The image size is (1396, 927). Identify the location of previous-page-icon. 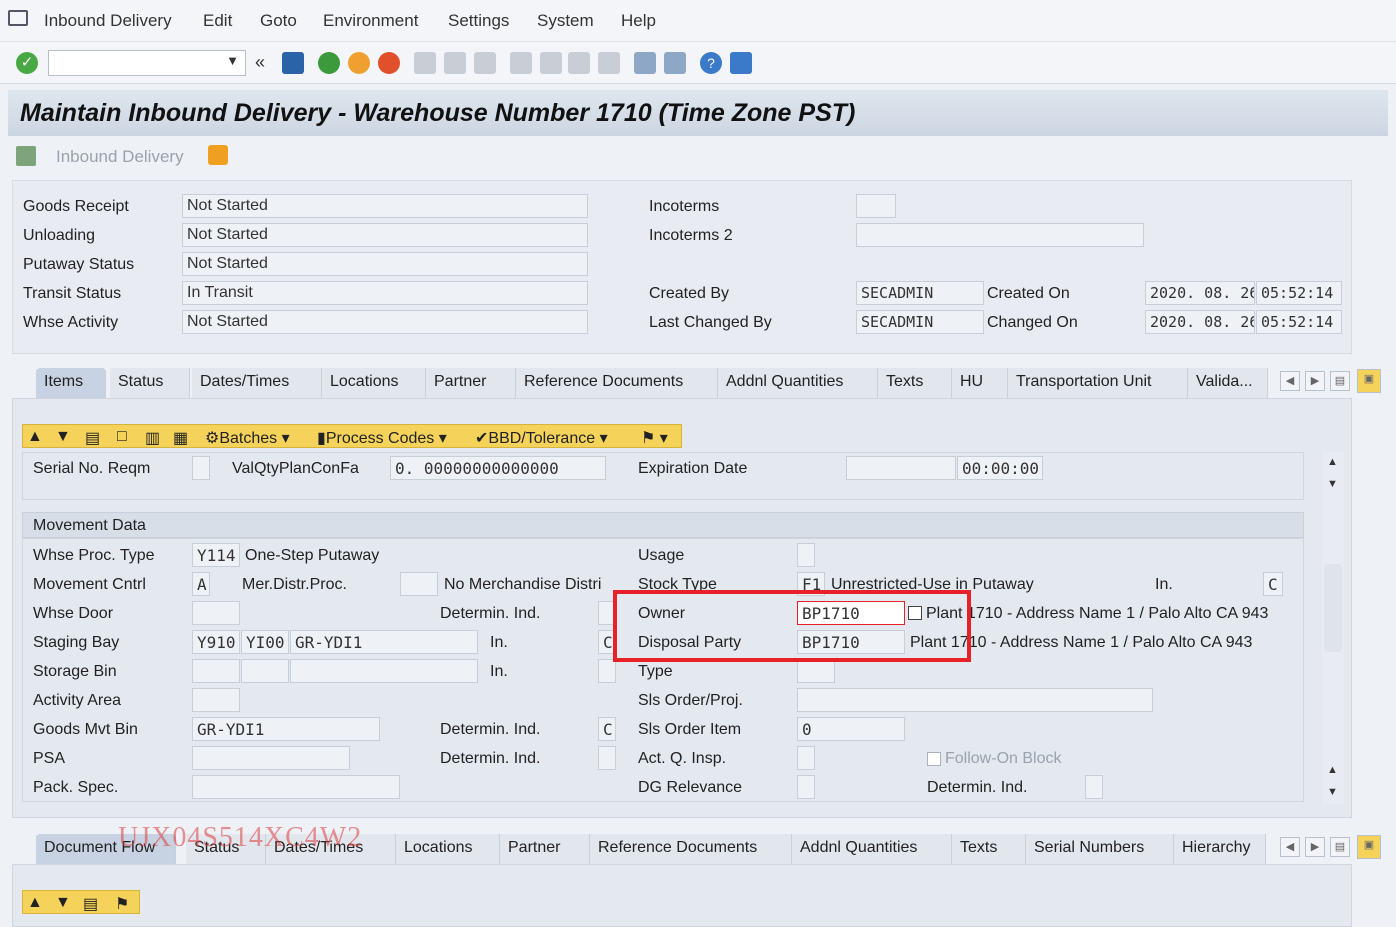
(551, 63).